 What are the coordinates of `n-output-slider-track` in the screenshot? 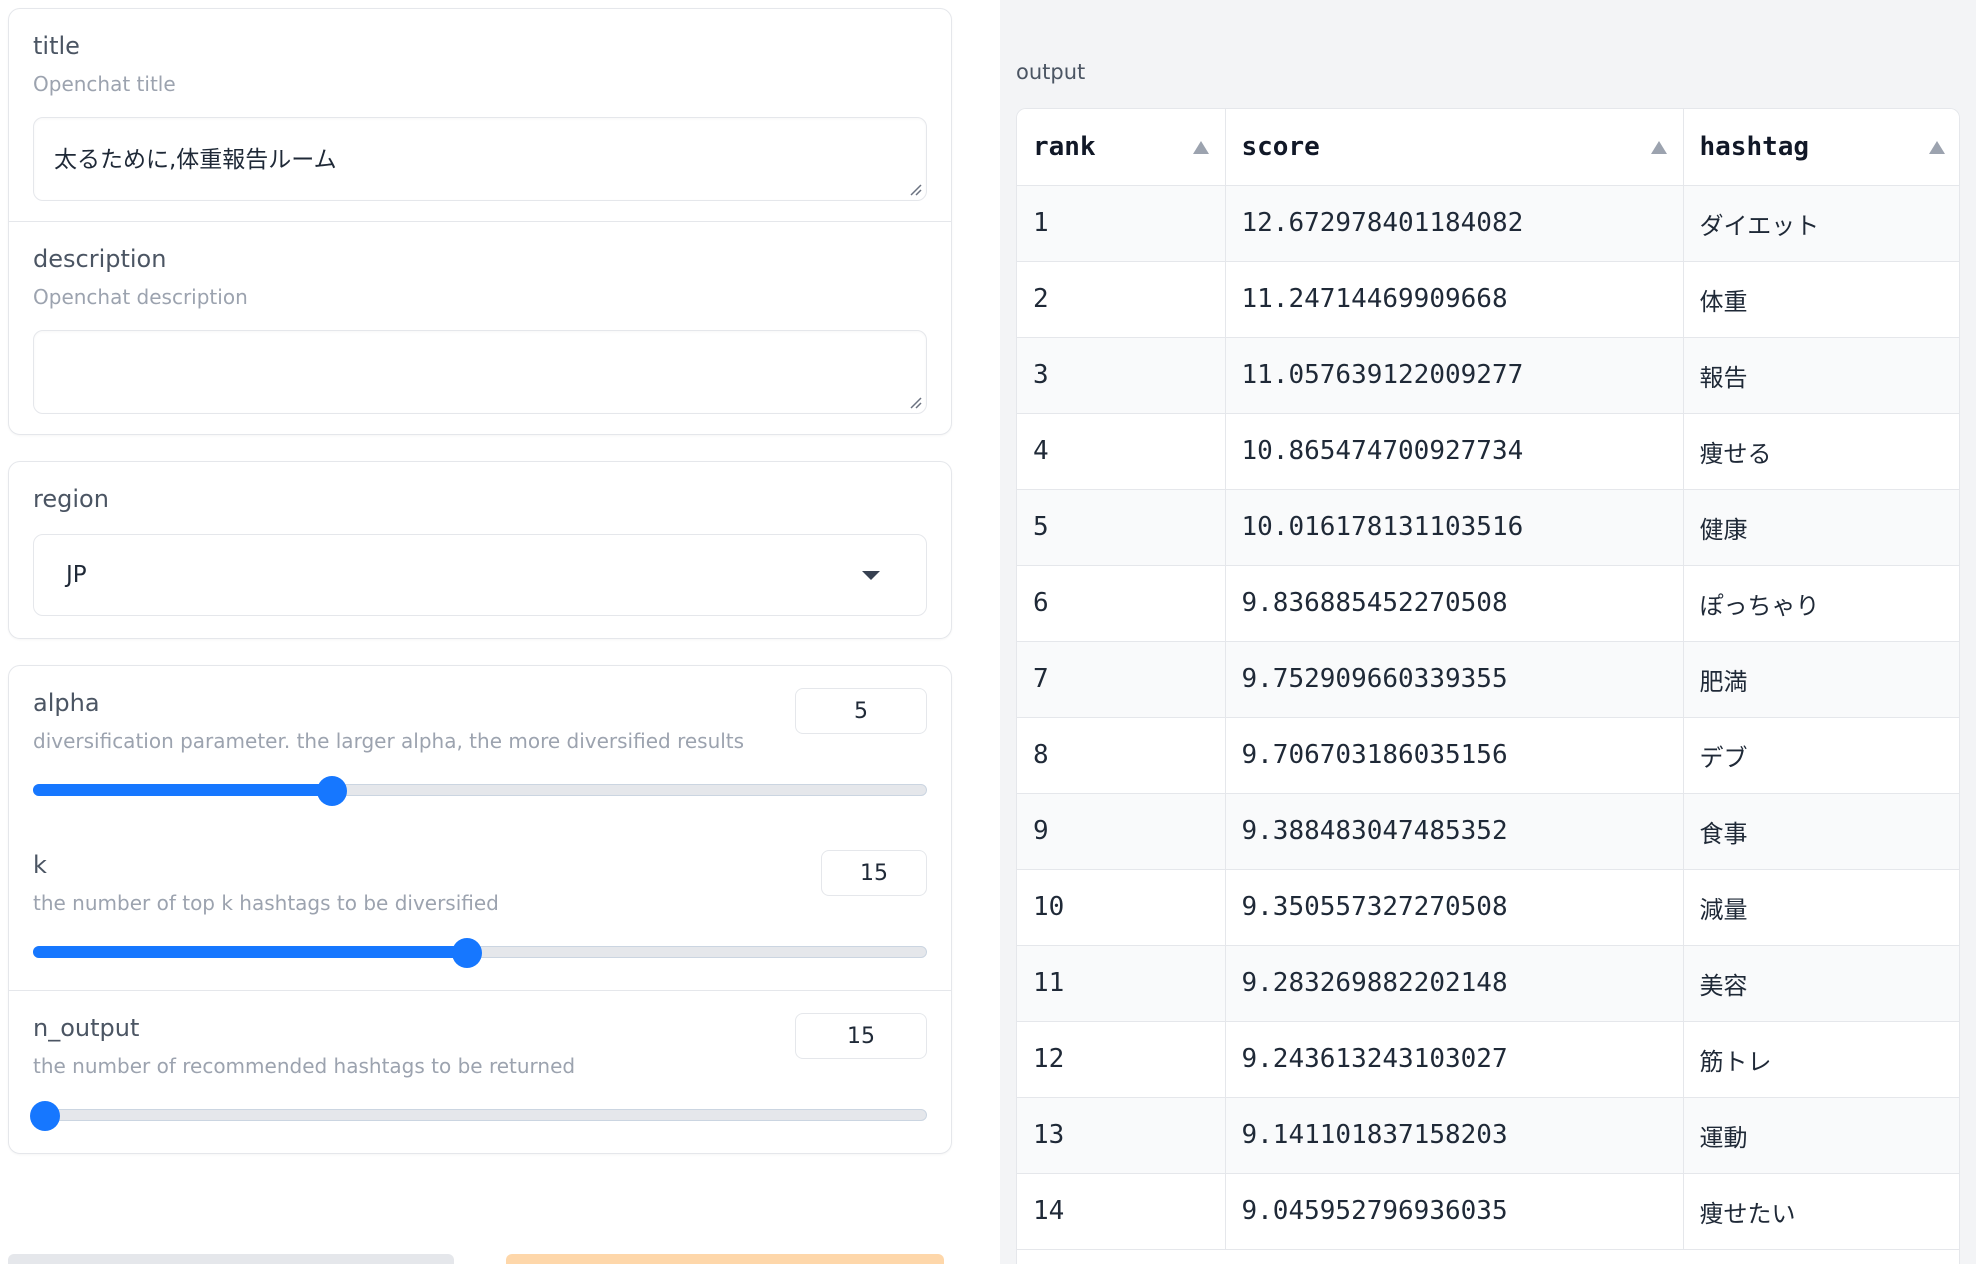 It's located at (480, 1115).